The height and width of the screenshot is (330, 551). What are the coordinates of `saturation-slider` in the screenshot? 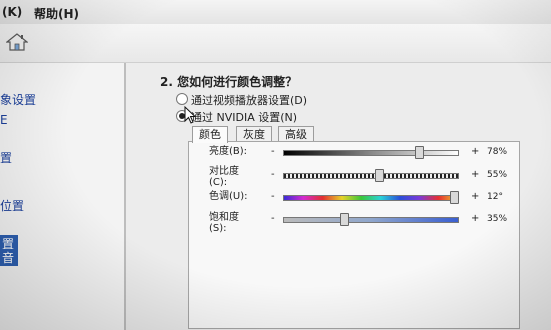 It's located at (371, 220).